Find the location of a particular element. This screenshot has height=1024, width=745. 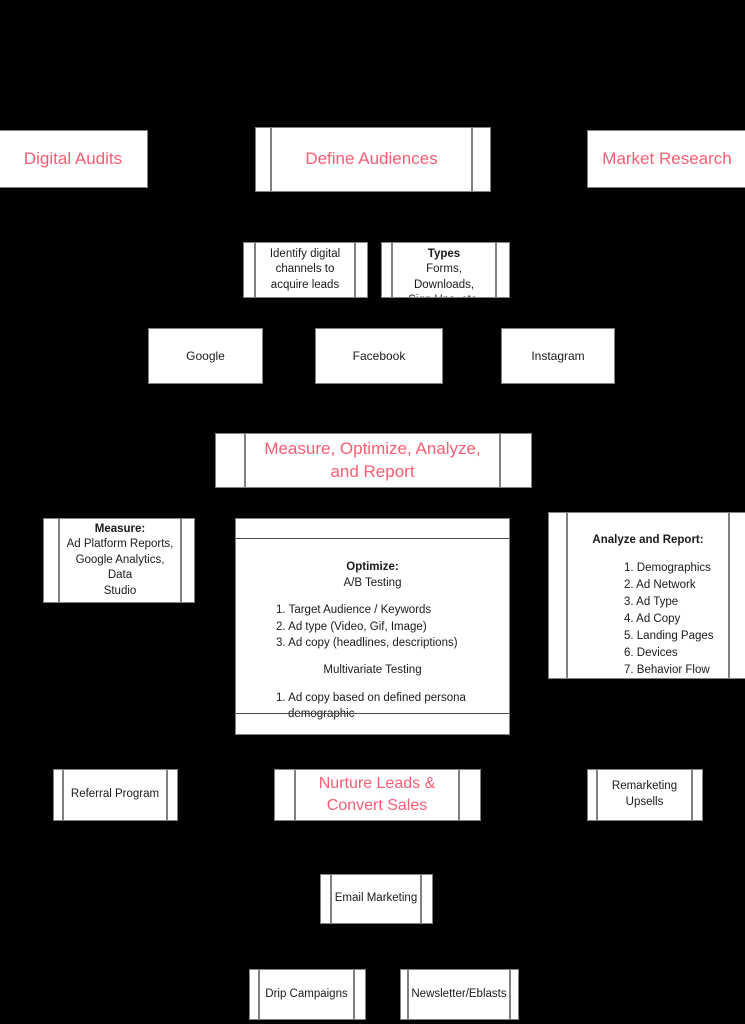

mor-line2: and Report is located at coordinates (372, 471).